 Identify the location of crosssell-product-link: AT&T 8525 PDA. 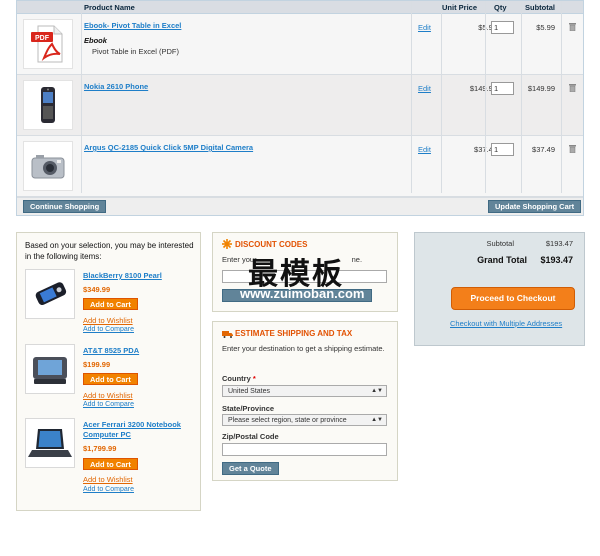
(139, 351).